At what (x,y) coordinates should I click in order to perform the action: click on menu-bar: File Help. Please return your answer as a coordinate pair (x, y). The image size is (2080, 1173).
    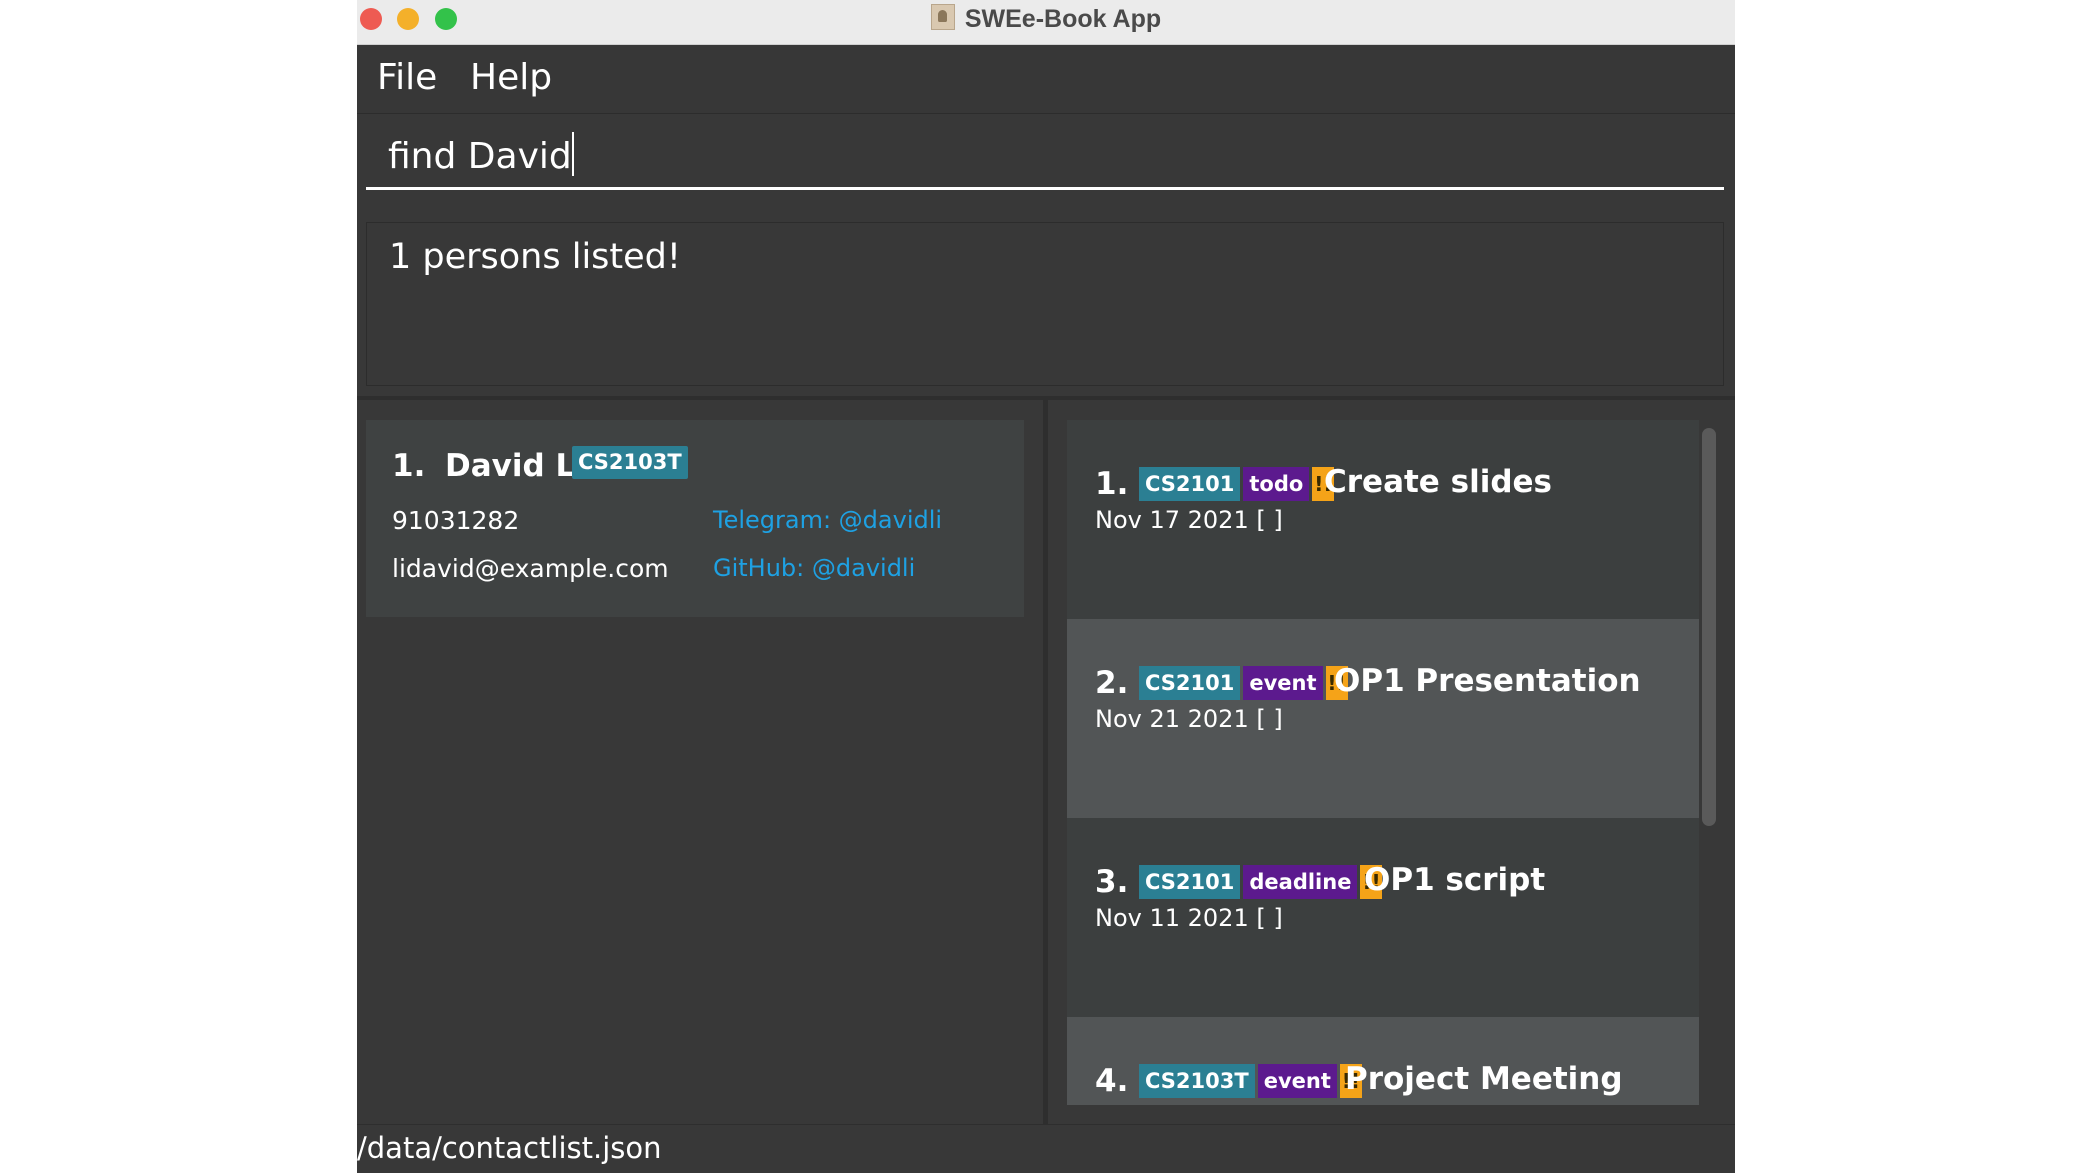
    Looking at the image, I should click on (1046, 79).